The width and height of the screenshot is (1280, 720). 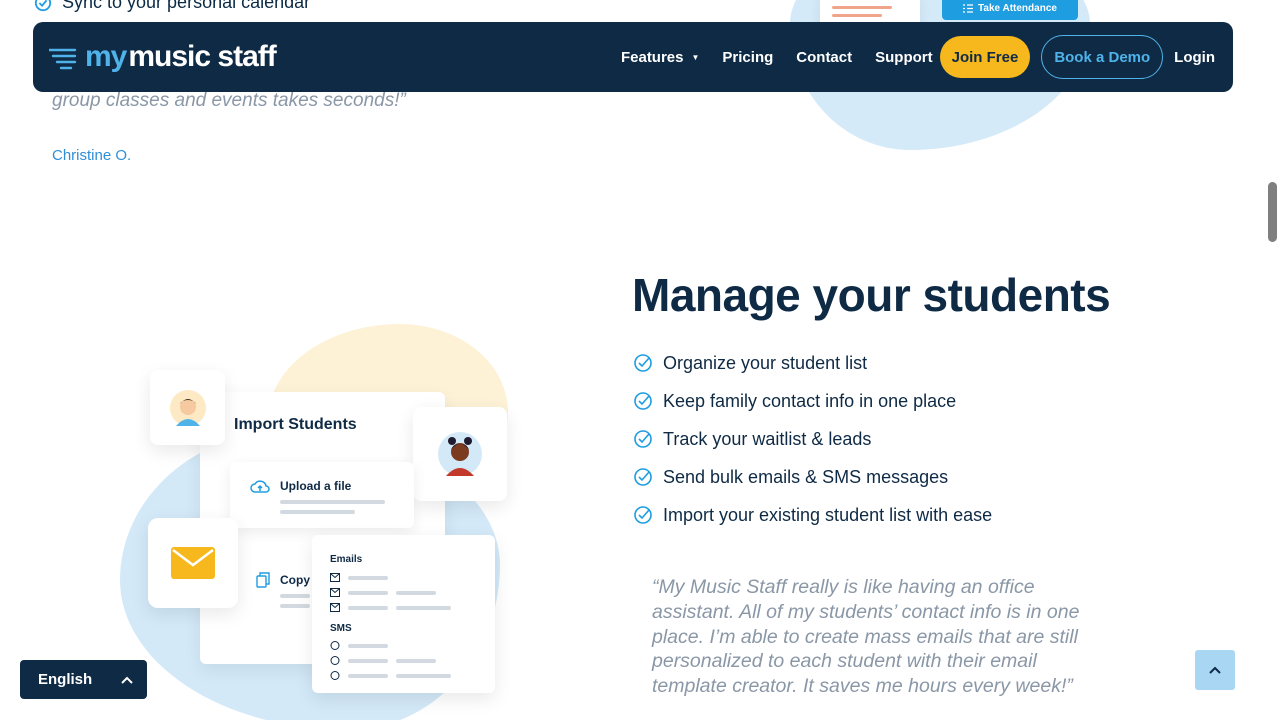 I want to click on take-attendance-button: Take Attendance, so click(x=1010, y=10).